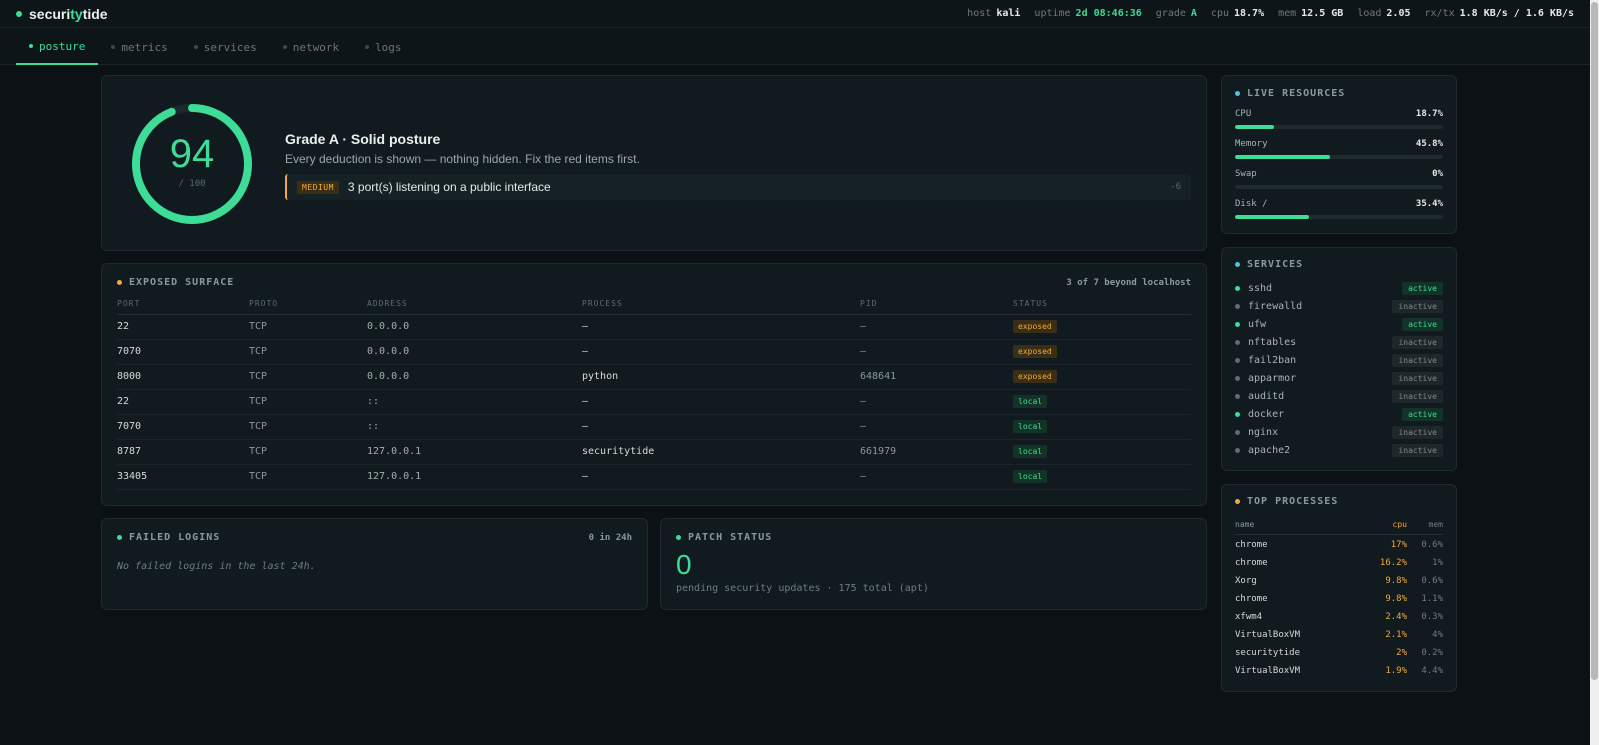 The width and height of the screenshot is (1599, 745). Describe the element at coordinates (383, 47) in the screenshot. I see `tab-logs: logs` at that location.